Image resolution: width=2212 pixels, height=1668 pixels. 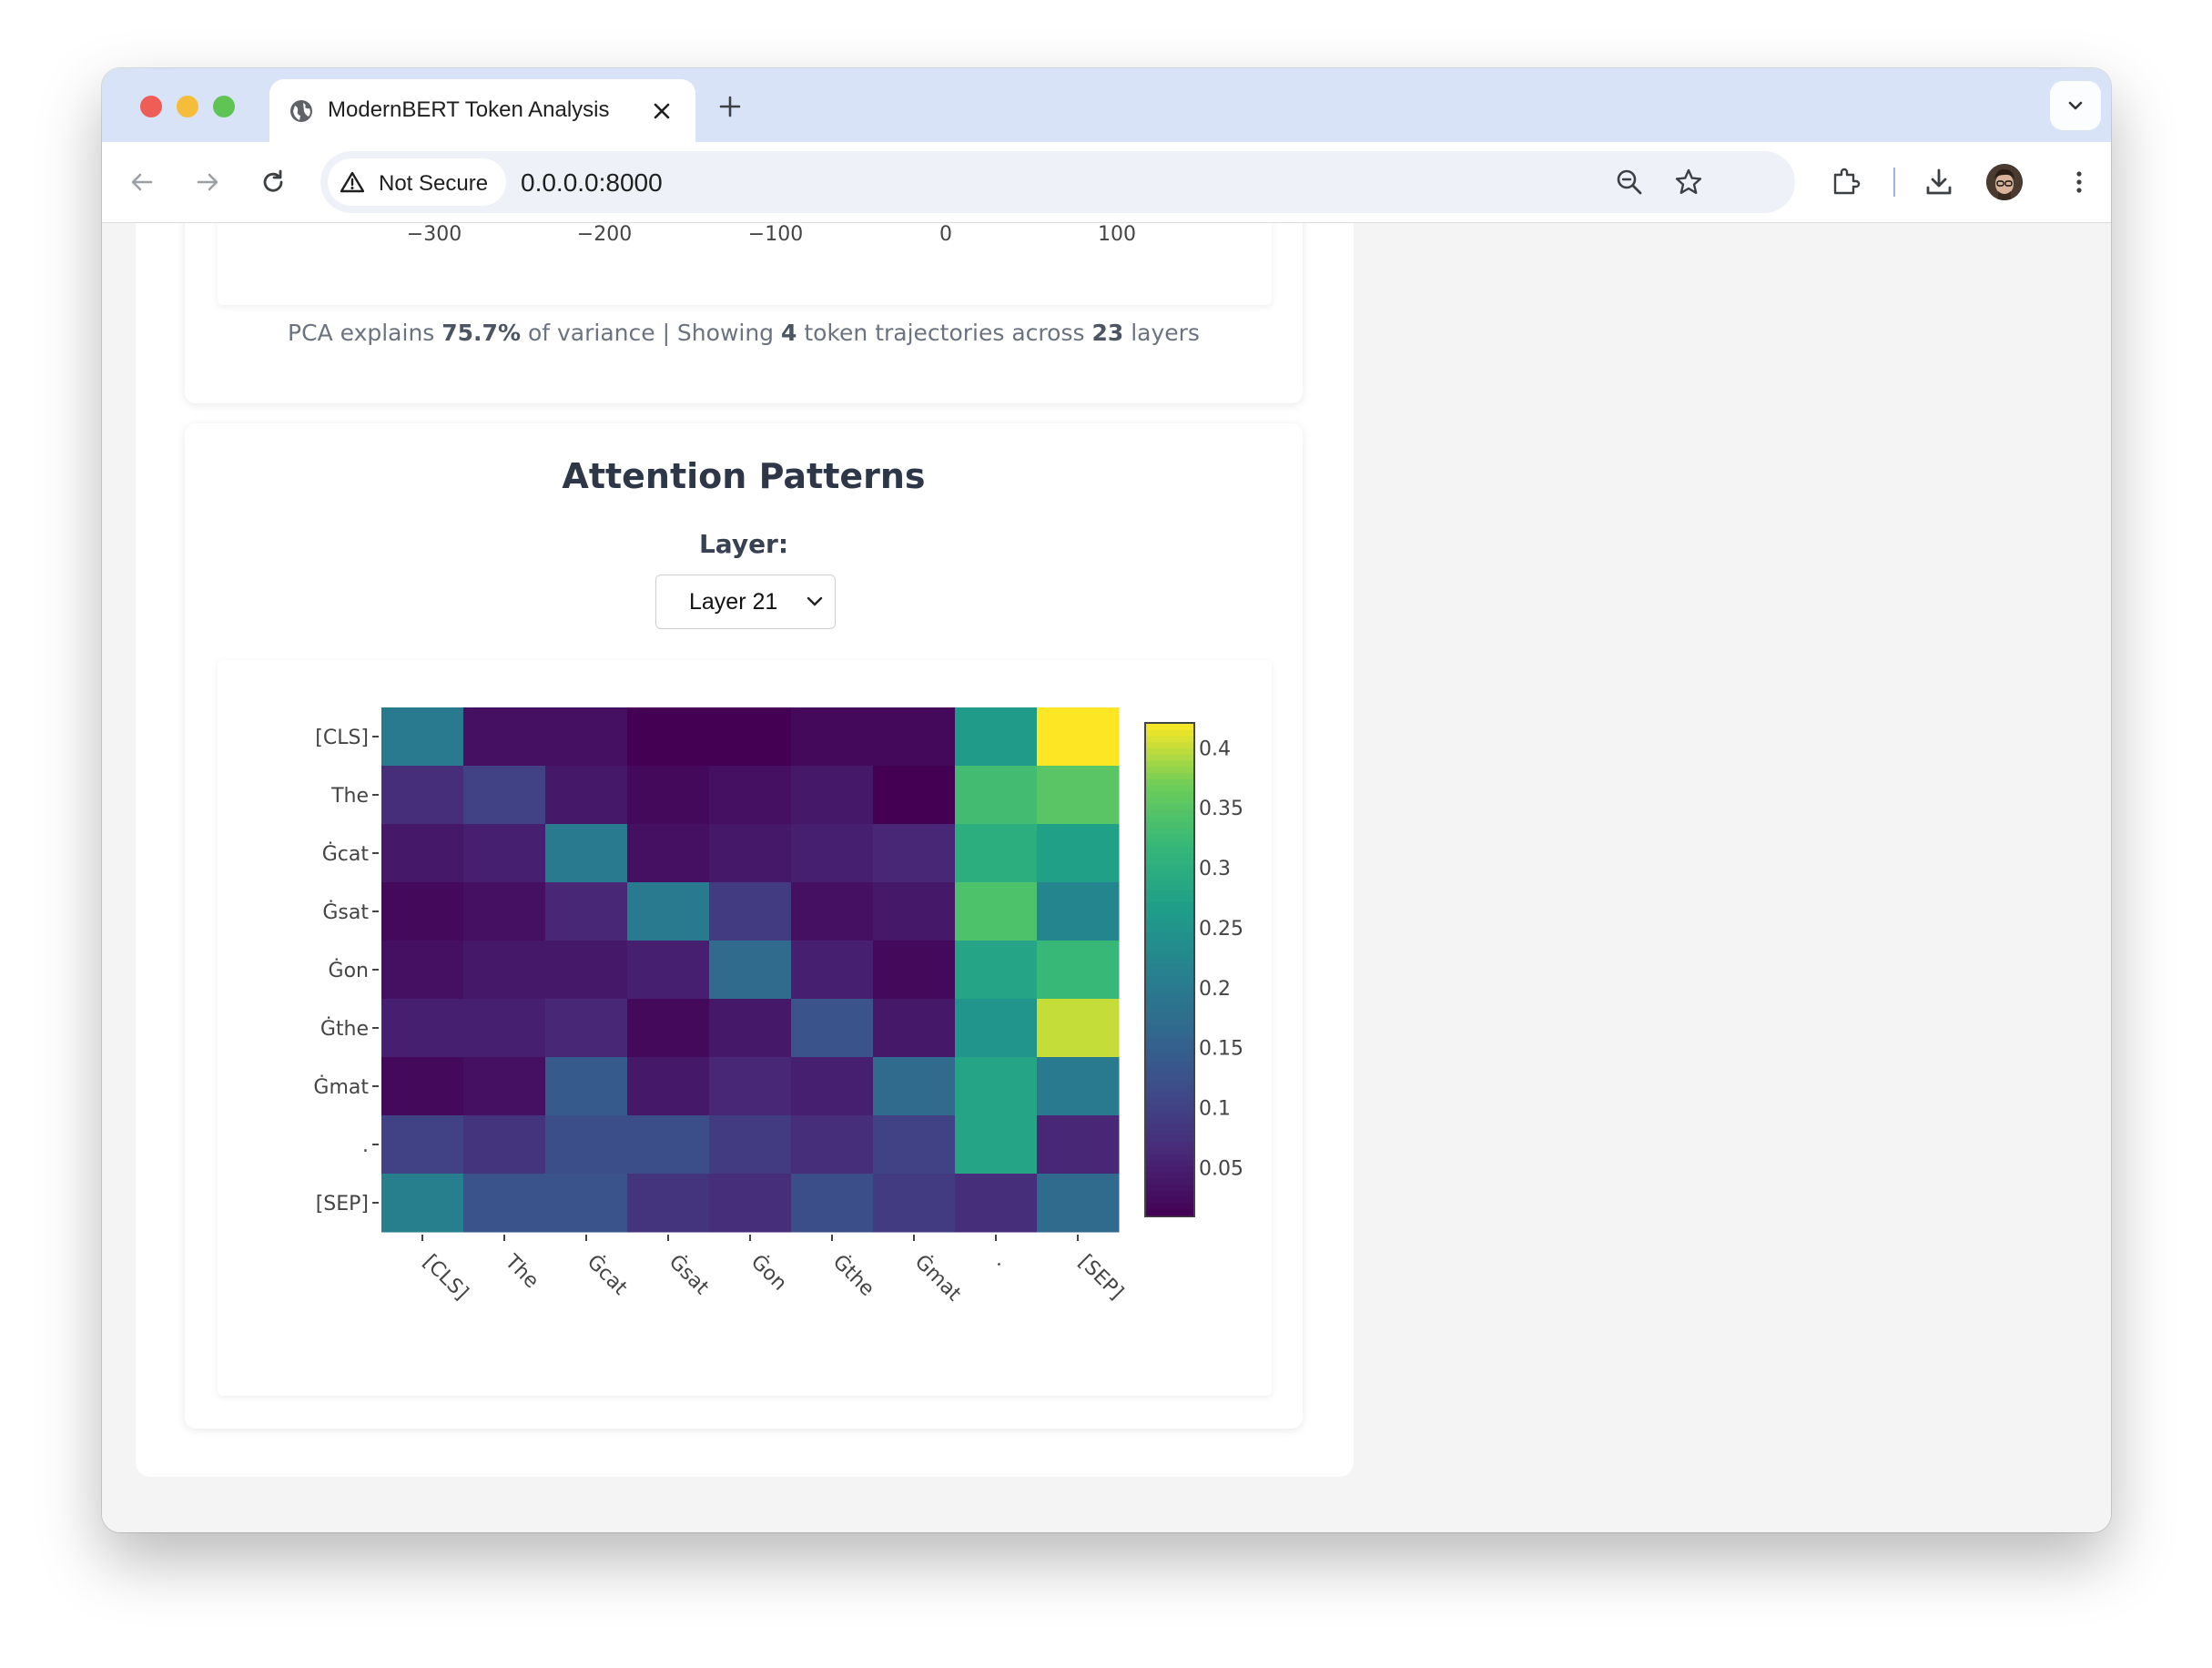 What do you see at coordinates (1846, 182) in the screenshot?
I see `extensions-icon` at bounding box center [1846, 182].